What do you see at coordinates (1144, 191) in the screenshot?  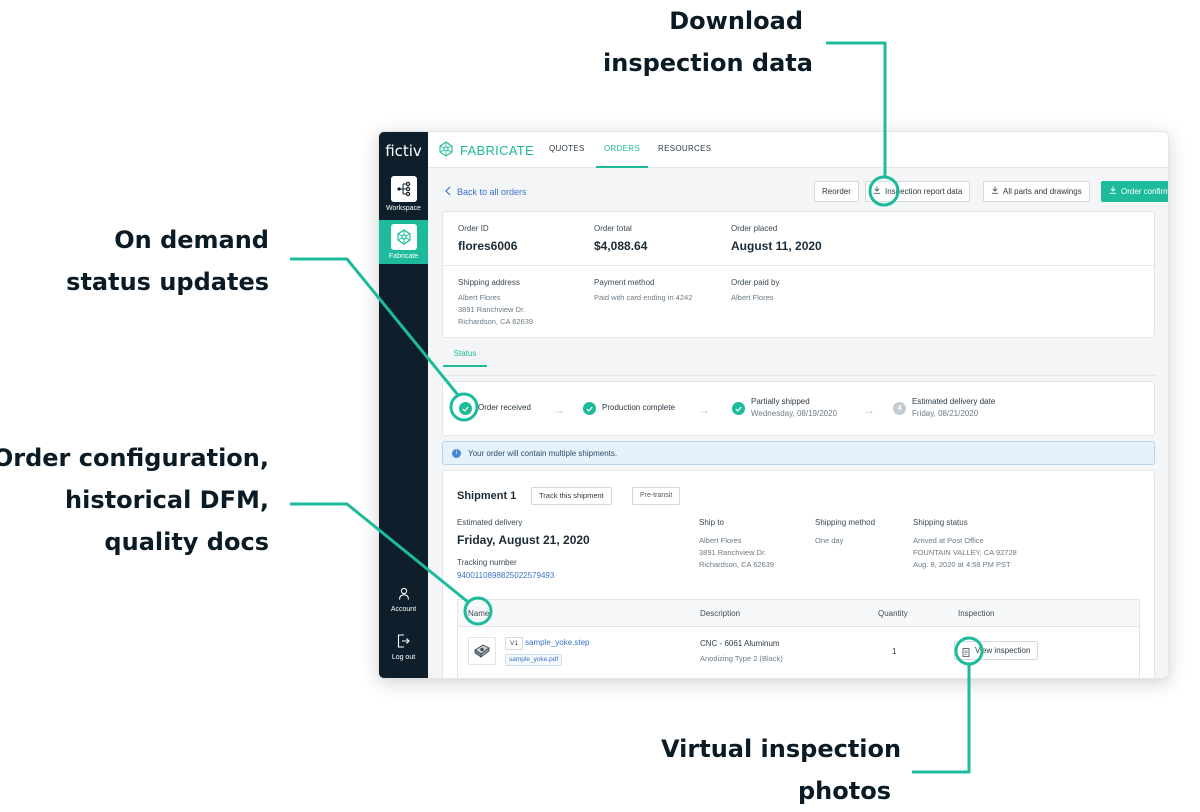 I see `button-label: Order confirmation` at bounding box center [1144, 191].